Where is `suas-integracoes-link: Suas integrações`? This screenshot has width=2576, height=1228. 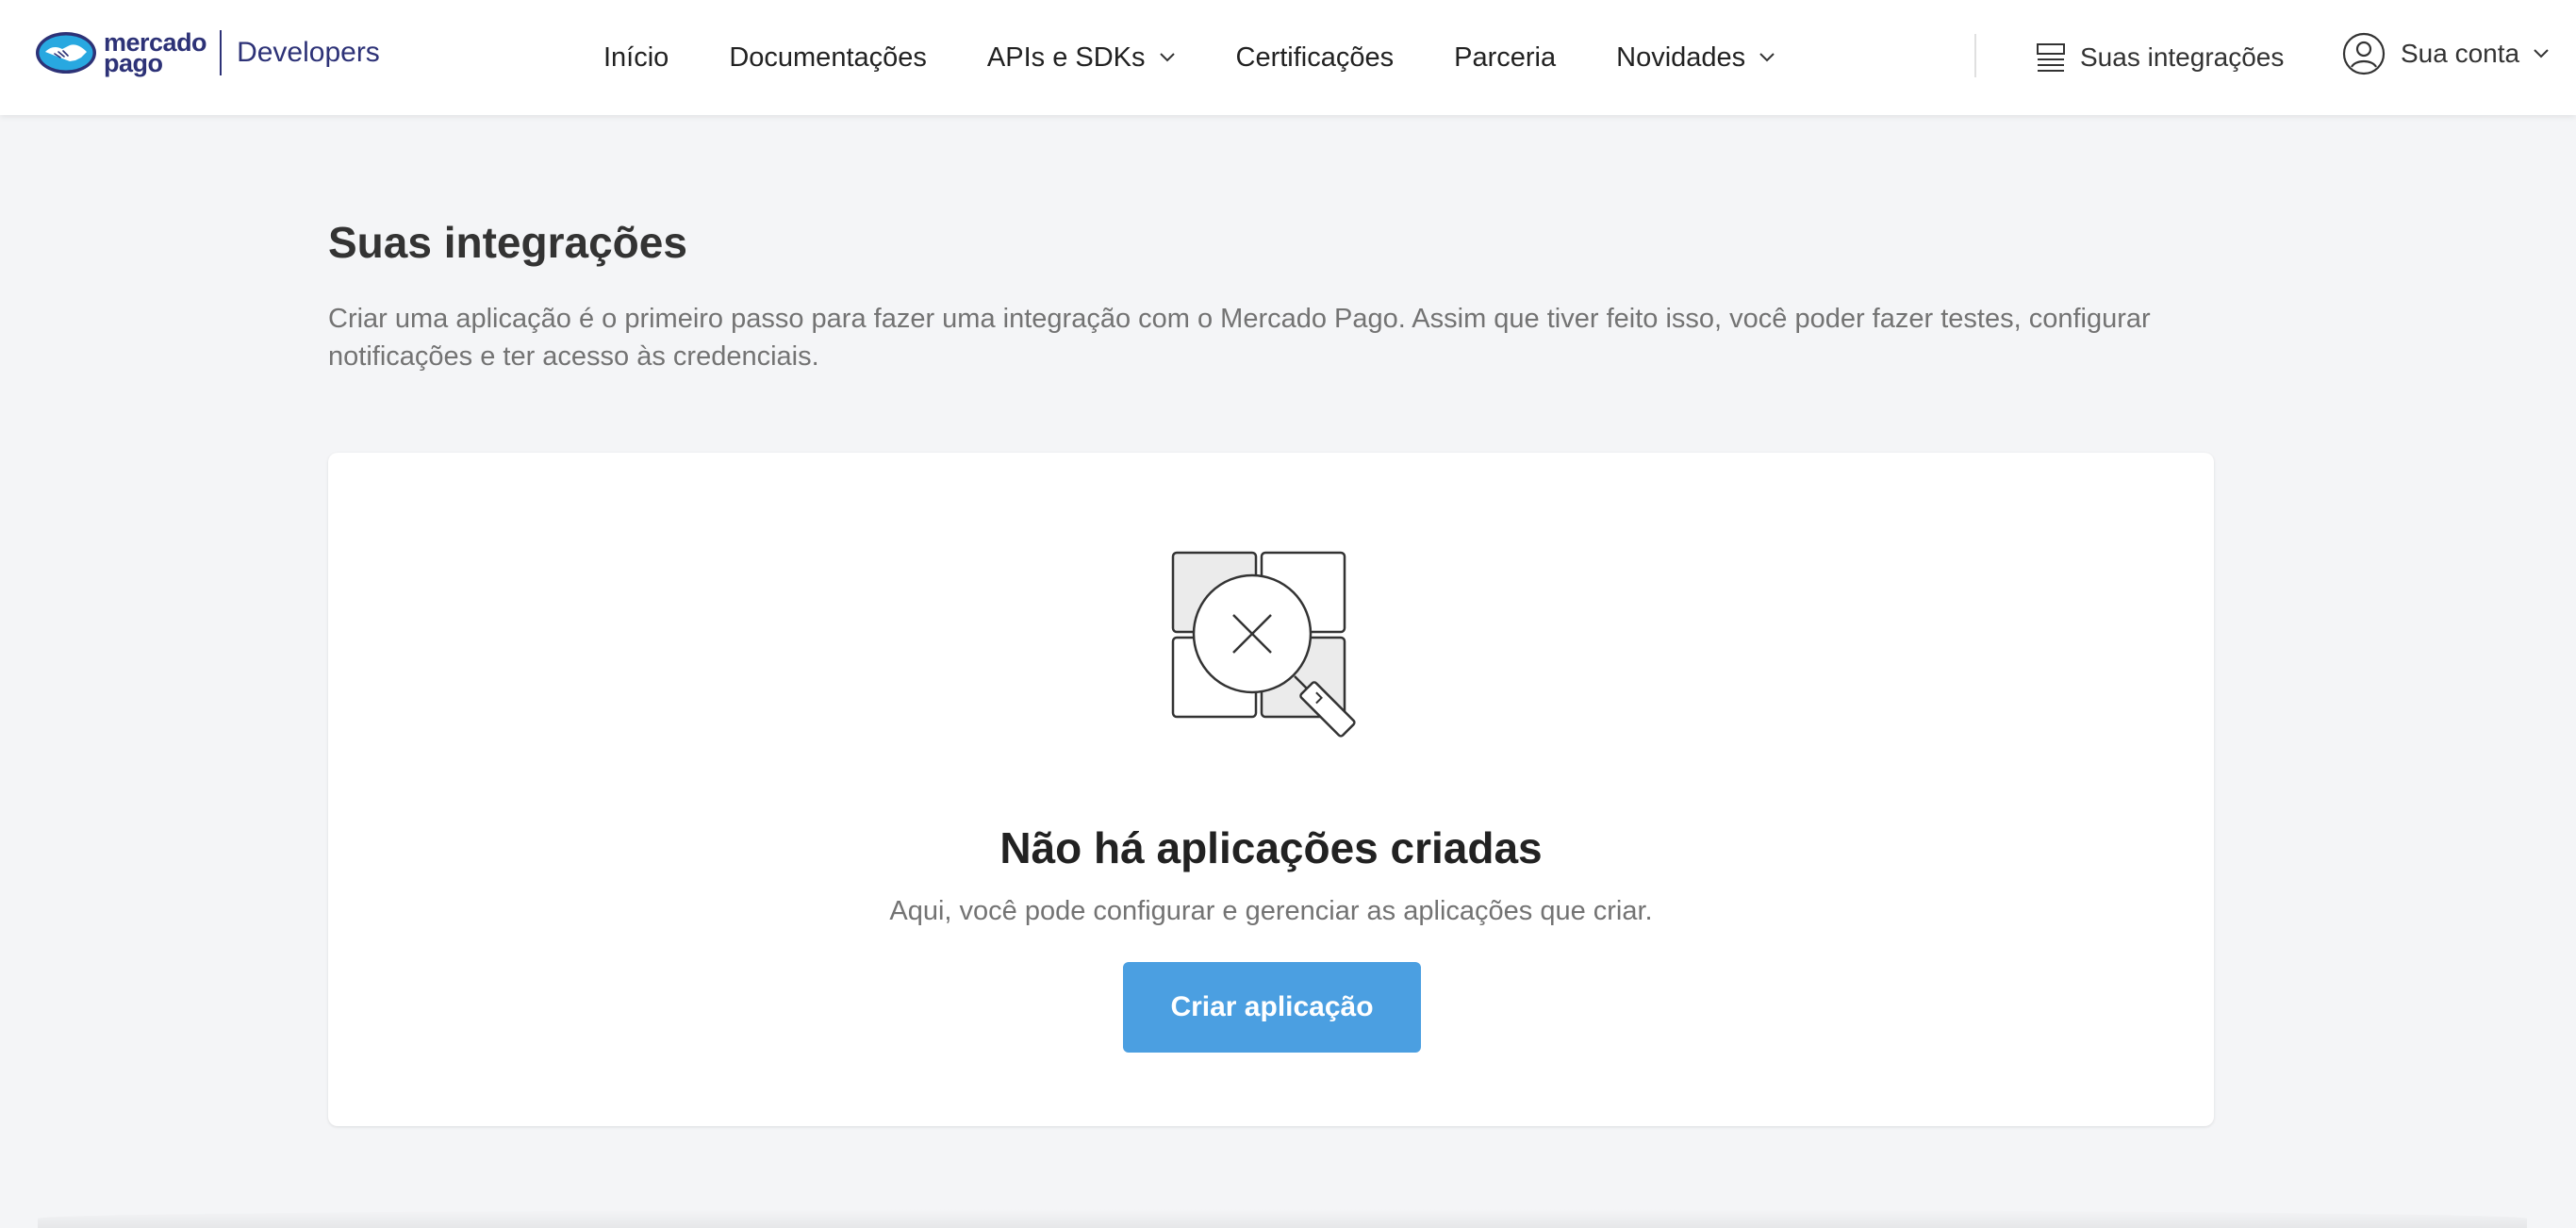 suas-integracoes-link: Suas integrações is located at coordinates (2159, 57).